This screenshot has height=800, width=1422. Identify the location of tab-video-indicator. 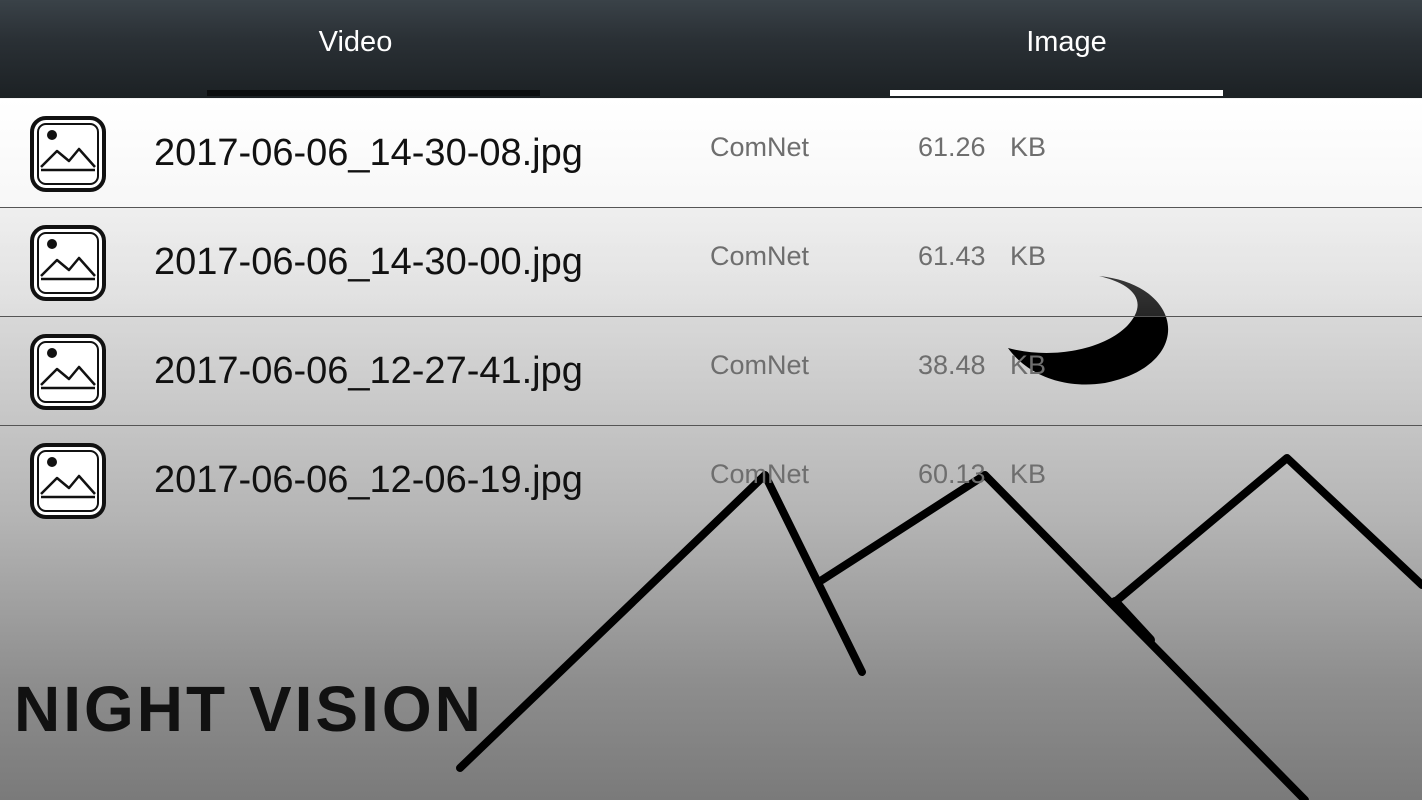
(373, 93).